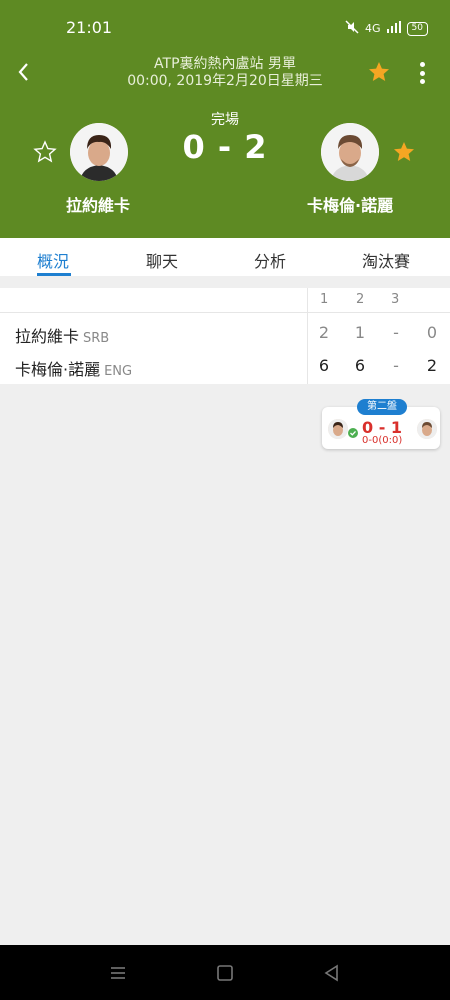  What do you see at coordinates (338, 429) in the screenshot?
I see `left-player-mini-avatar` at bounding box center [338, 429].